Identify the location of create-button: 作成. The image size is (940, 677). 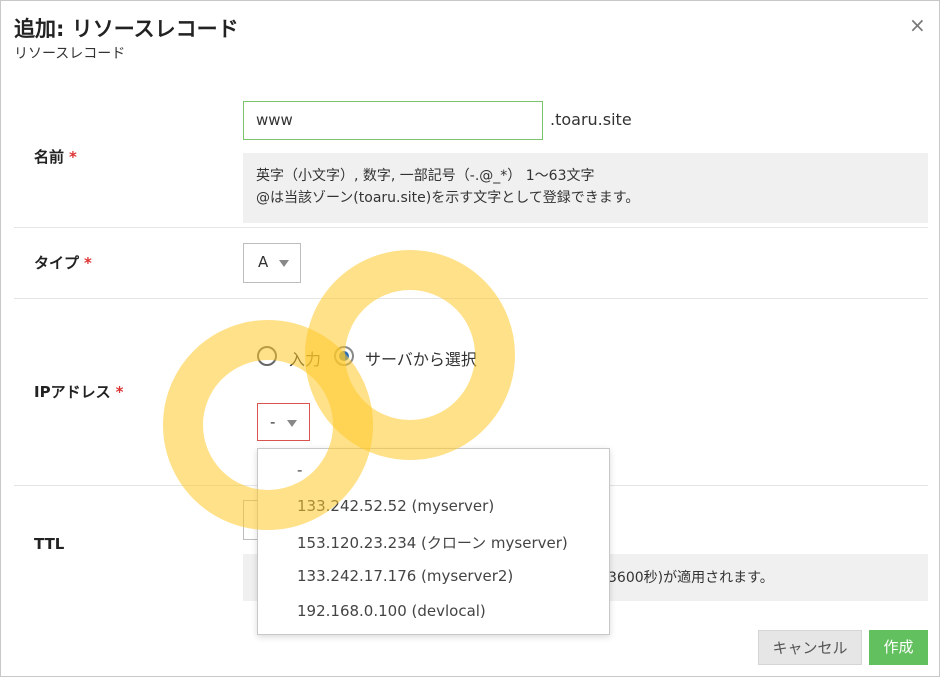
(898, 647).